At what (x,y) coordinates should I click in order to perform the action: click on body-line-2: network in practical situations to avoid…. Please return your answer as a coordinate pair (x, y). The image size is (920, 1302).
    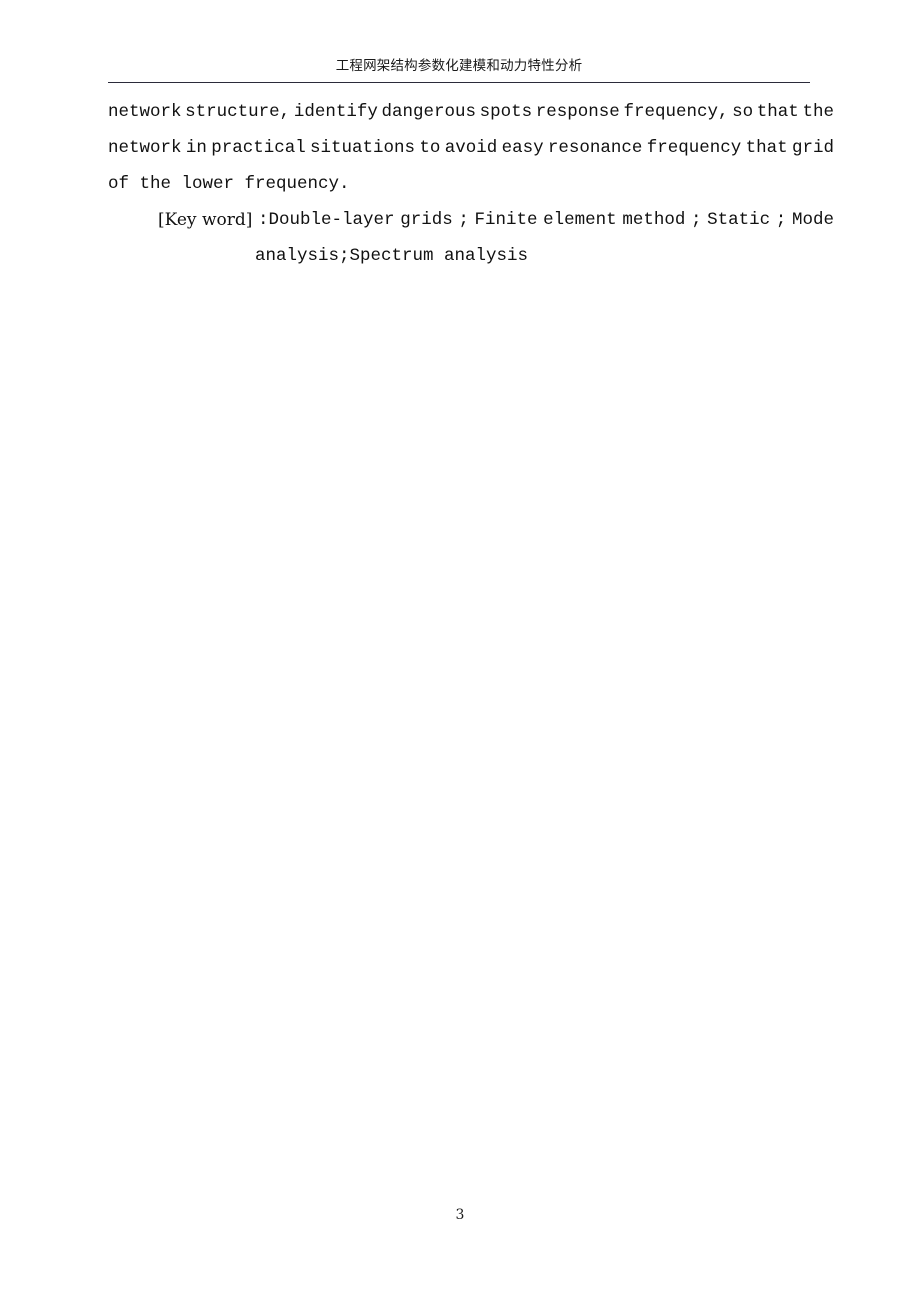
    Looking at the image, I should click on (471, 148).